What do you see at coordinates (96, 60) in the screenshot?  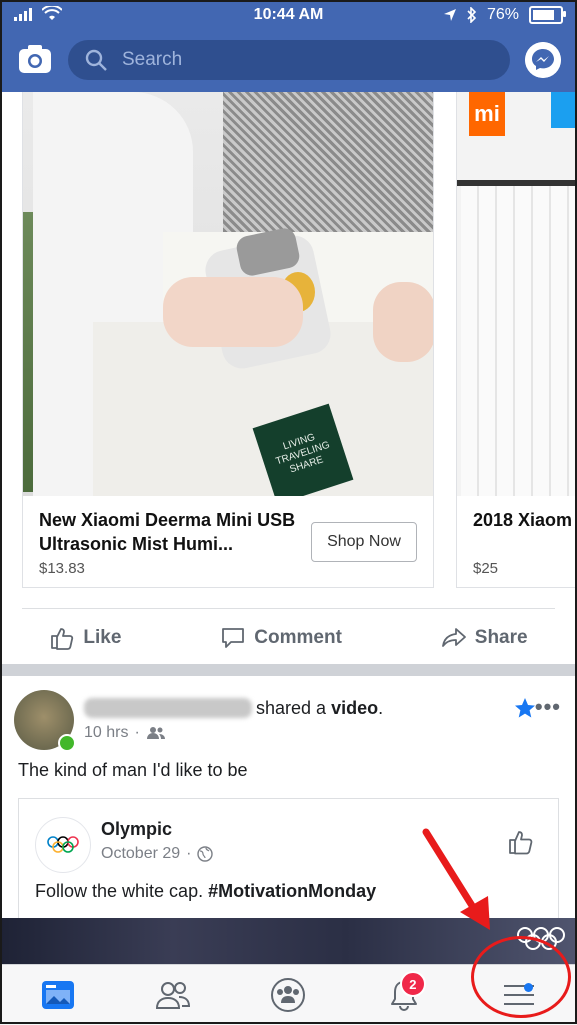 I see `search-icon` at bounding box center [96, 60].